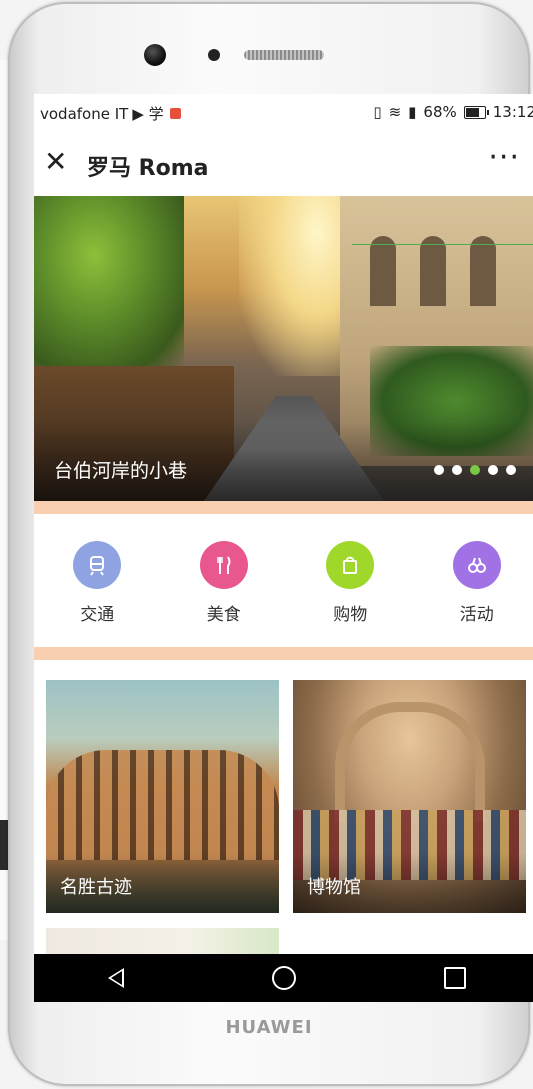  I want to click on banner-caption: 台伯河岸的小巷, so click(121, 471).